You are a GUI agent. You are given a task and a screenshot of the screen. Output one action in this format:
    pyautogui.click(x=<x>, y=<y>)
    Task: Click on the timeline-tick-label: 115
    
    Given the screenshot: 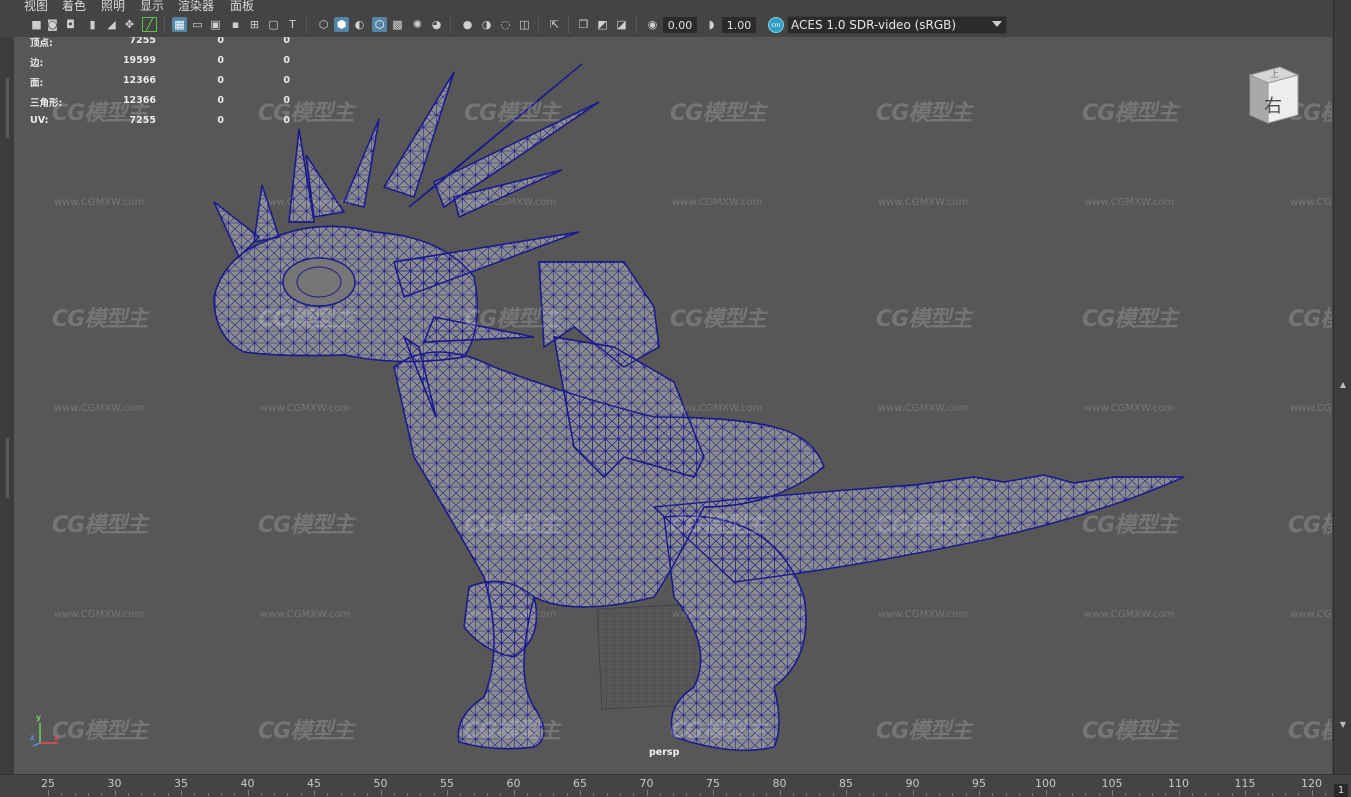 What is the action you would take?
    pyautogui.click(x=1245, y=783)
    